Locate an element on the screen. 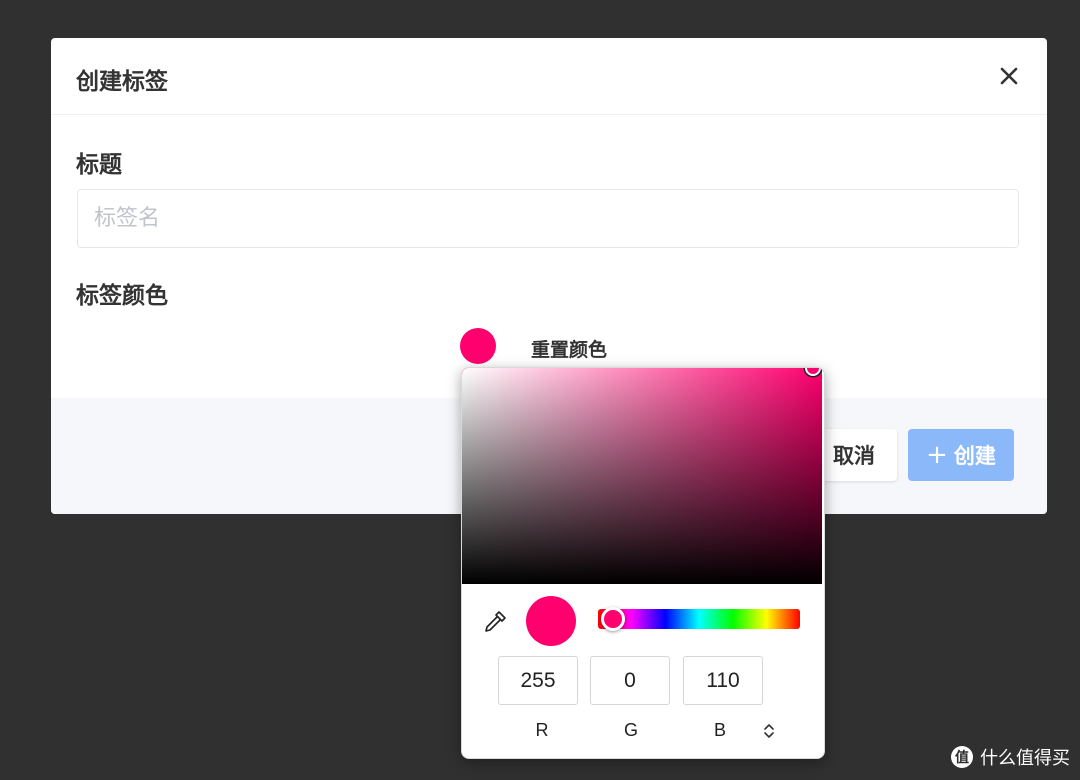 Image resolution: width=1080 pixels, height=780 pixels. cancel-button-label: 取消 is located at coordinates (854, 456).